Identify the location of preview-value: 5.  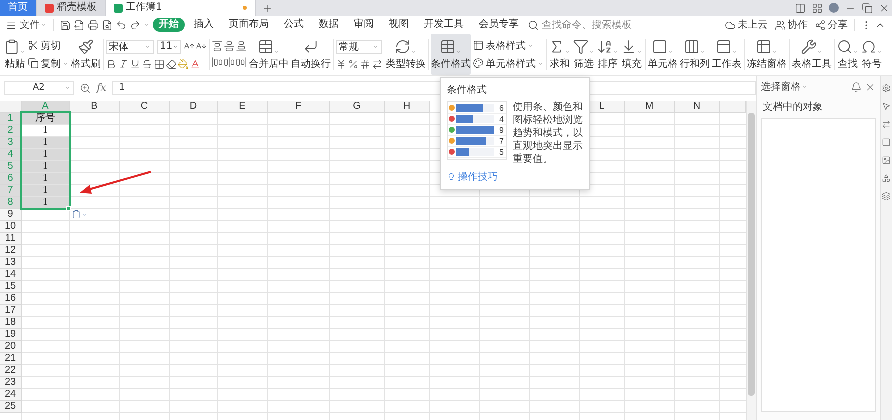
(501, 152).